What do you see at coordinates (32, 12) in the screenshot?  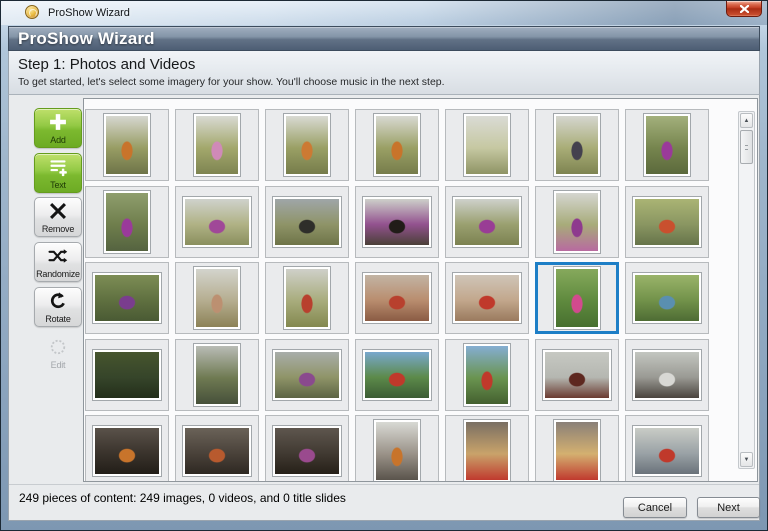 I see `proshow-logo-icon` at bounding box center [32, 12].